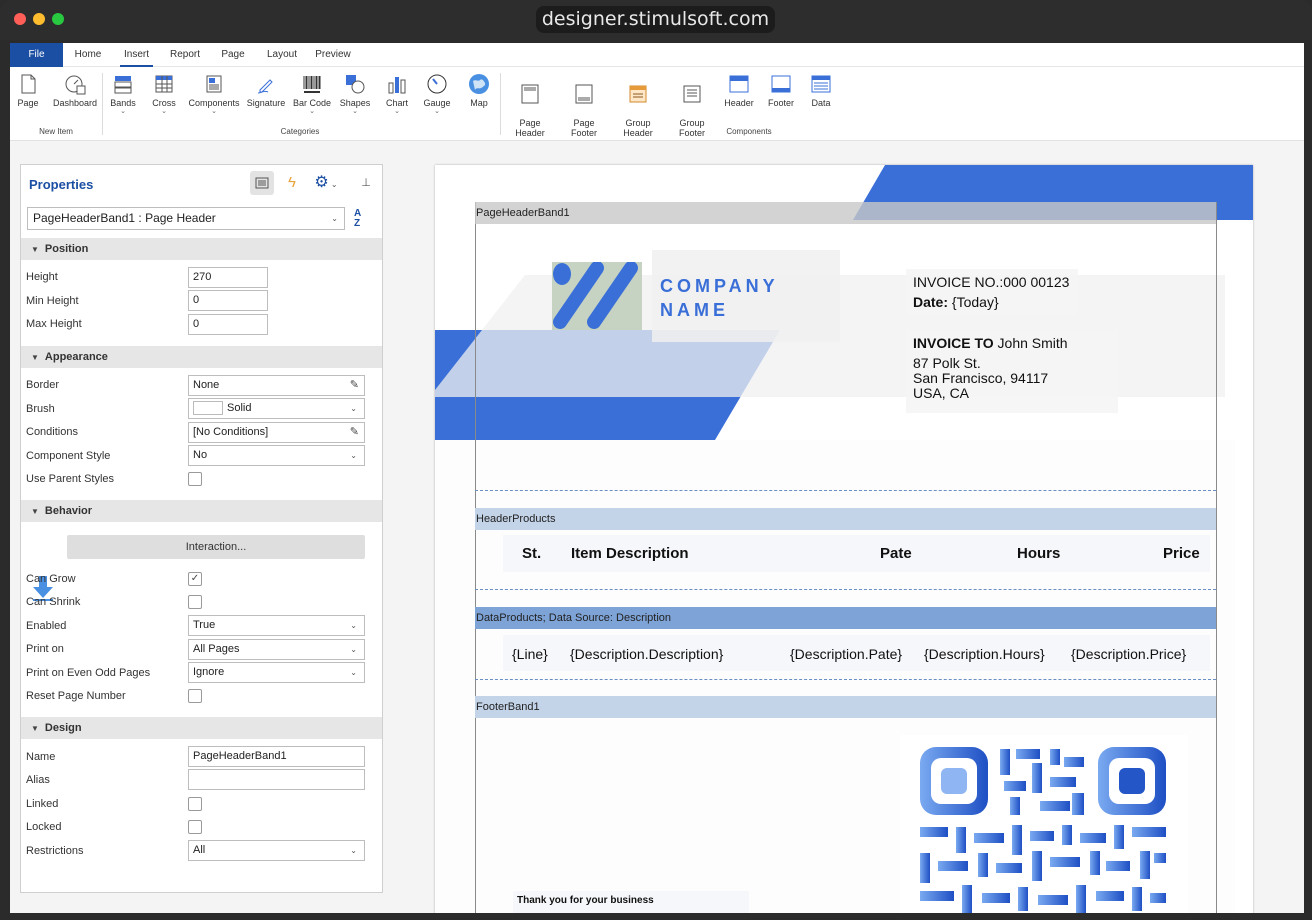 This screenshot has width=1312, height=920. What do you see at coordinates (58, 19) in the screenshot?
I see `maximize-window-button` at bounding box center [58, 19].